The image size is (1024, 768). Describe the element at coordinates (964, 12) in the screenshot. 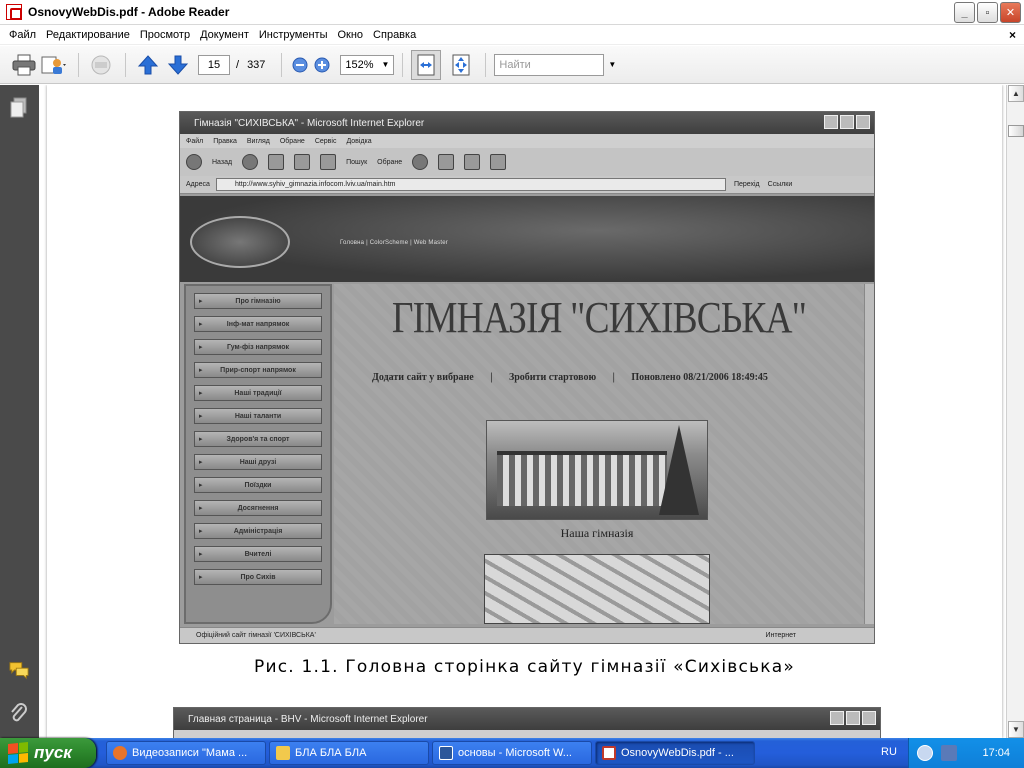

I see `minimize-button: _` at that location.